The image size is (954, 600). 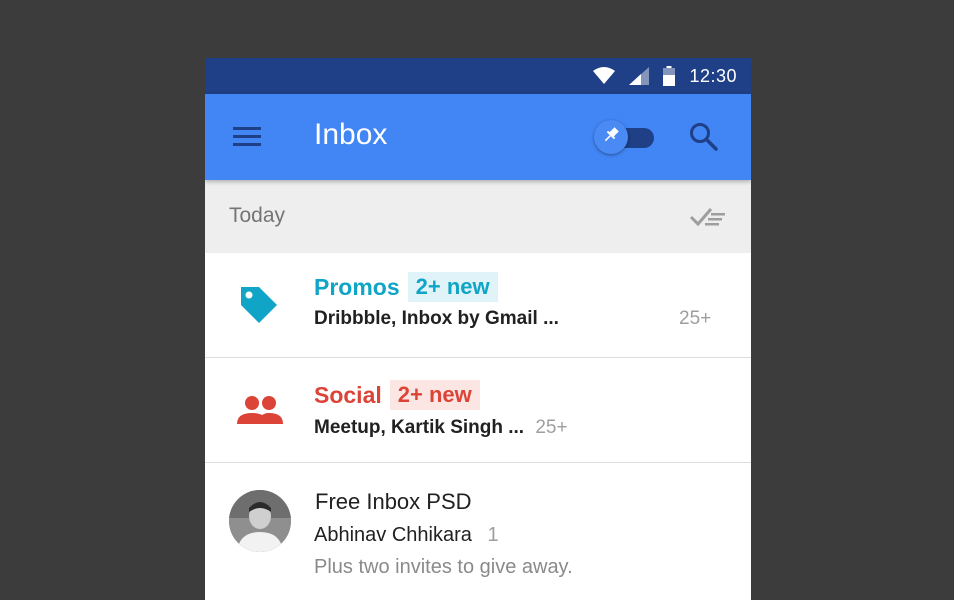 I want to click on section-header-today: Today, so click(x=478, y=216).